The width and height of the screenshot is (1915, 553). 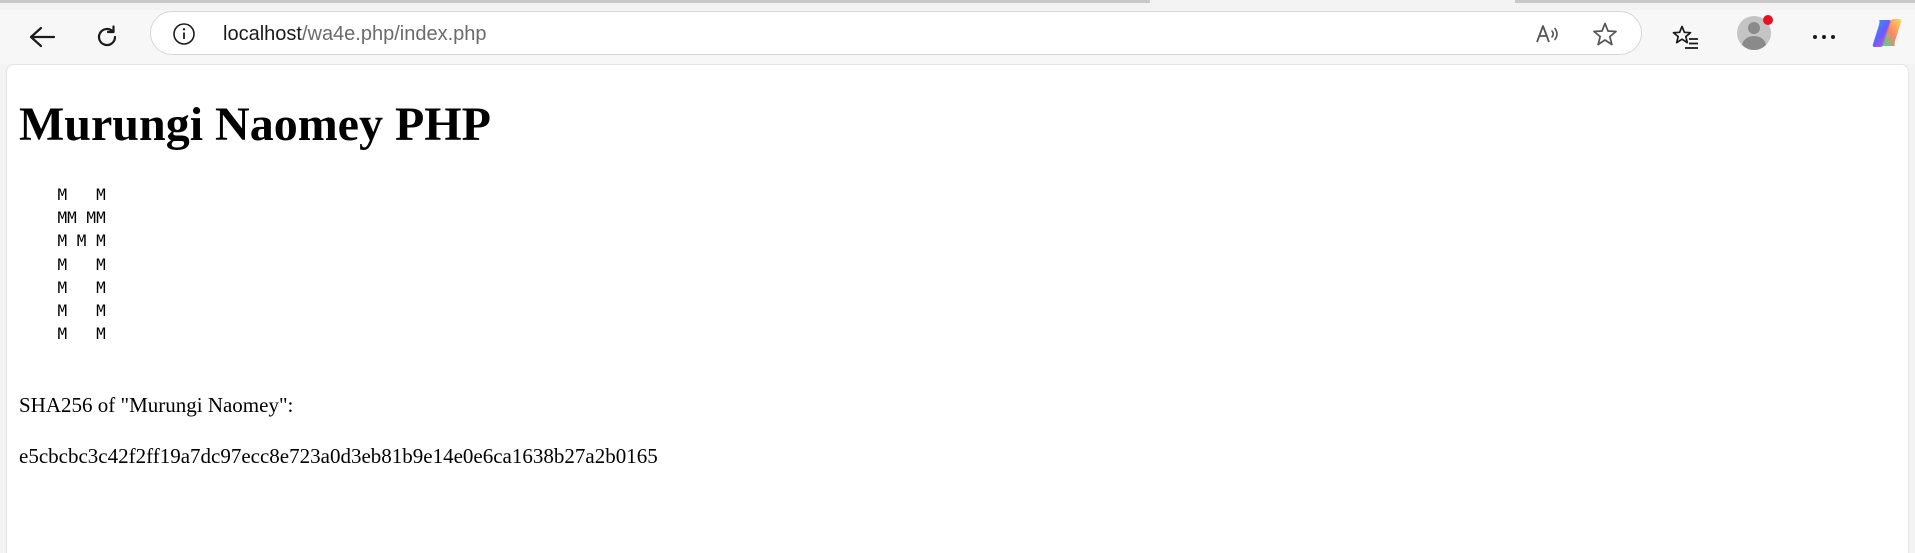 What do you see at coordinates (156, 405) in the screenshot?
I see `sha-label: SHA256 of "Murungi Naomey":` at bounding box center [156, 405].